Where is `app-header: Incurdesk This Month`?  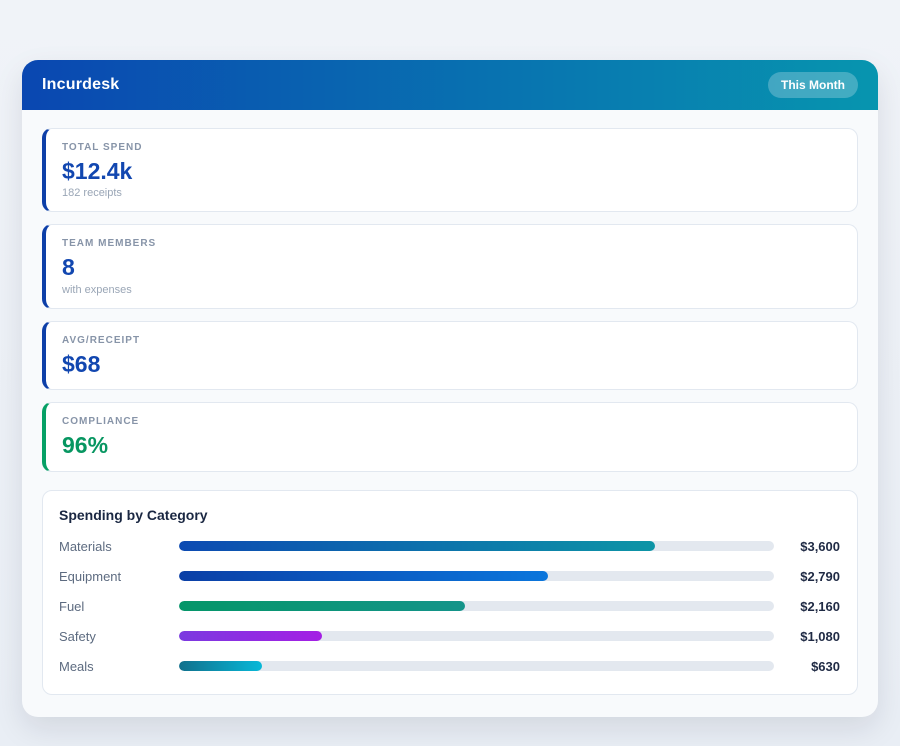 app-header: Incurdesk This Month is located at coordinates (450, 85).